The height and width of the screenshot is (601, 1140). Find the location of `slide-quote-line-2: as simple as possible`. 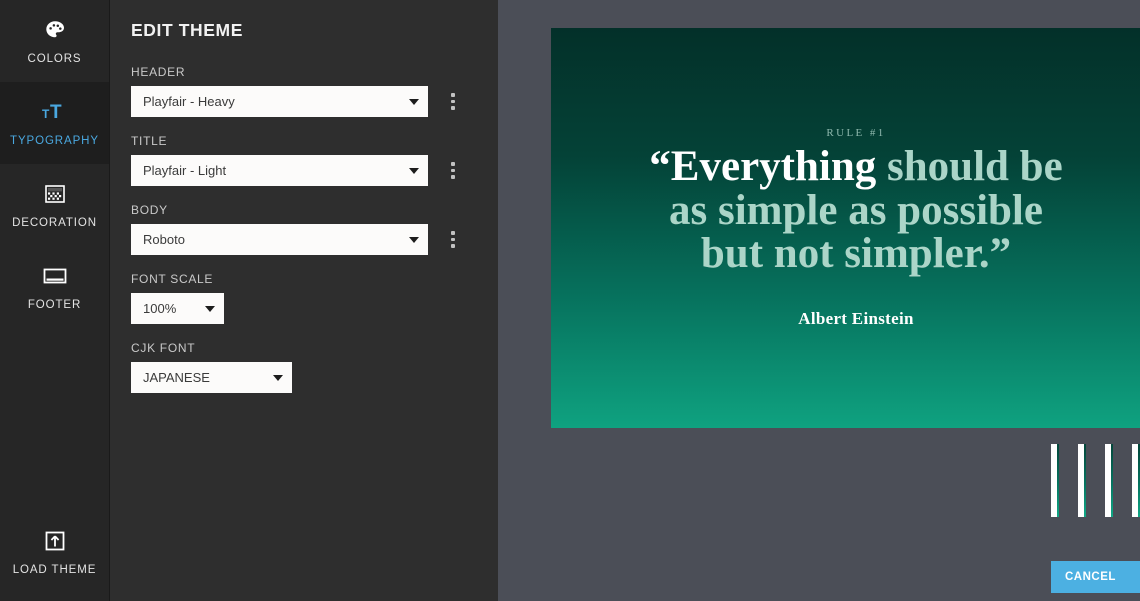

slide-quote-line-2: as simple as possible is located at coordinates (856, 210).